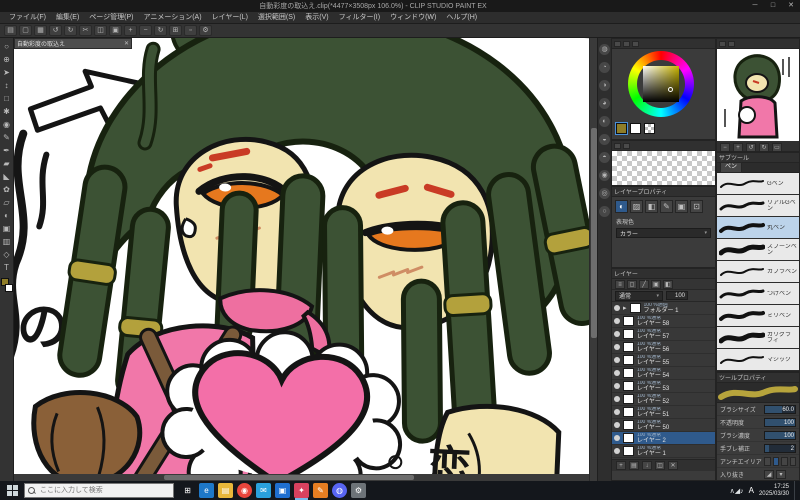  Describe the element at coordinates (764, 146) in the screenshot. I see `rotate-right-icon: ↻` at that location.